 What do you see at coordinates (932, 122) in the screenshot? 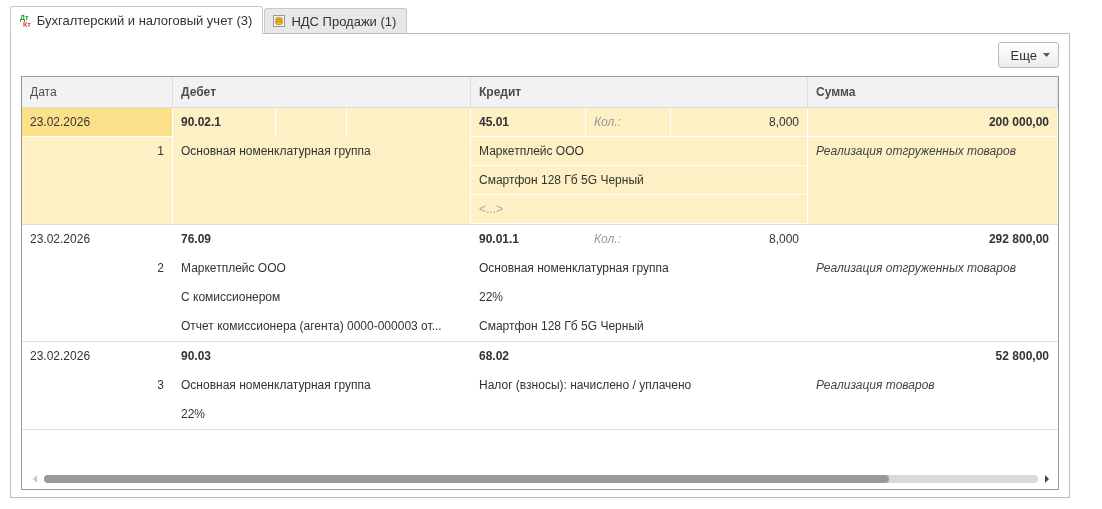
I see `table-cell: 200 000,00` at bounding box center [932, 122].